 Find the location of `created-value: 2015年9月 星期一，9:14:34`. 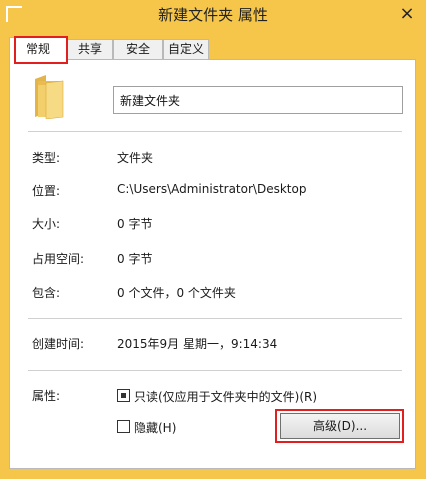

created-value: 2015年9月 星期一，9:14:34 is located at coordinates (197, 344).